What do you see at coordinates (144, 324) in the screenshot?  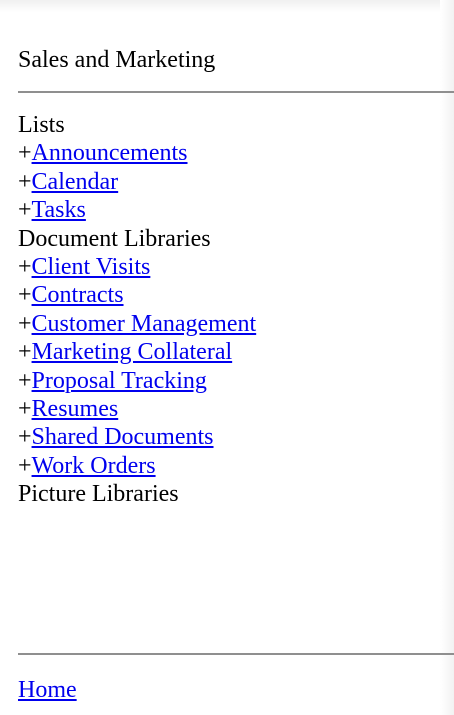 I see `link-customer-management: Customer Management` at bounding box center [144, 324].